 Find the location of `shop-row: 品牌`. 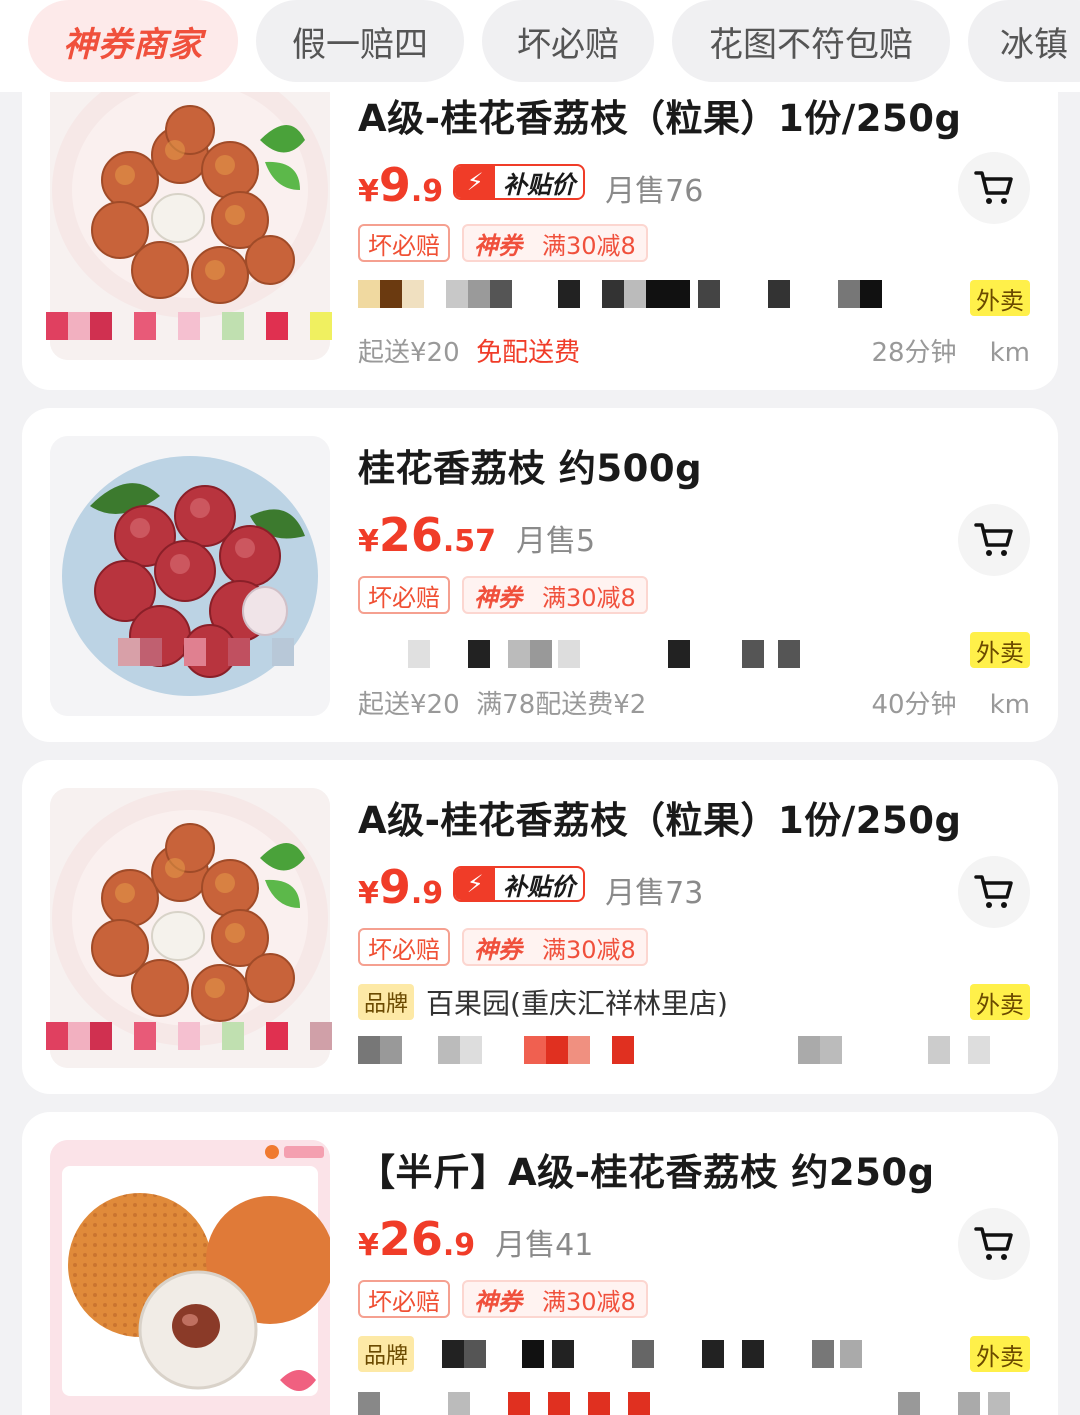

shop-row: 品牌 is located at coordinates (386, 1354).